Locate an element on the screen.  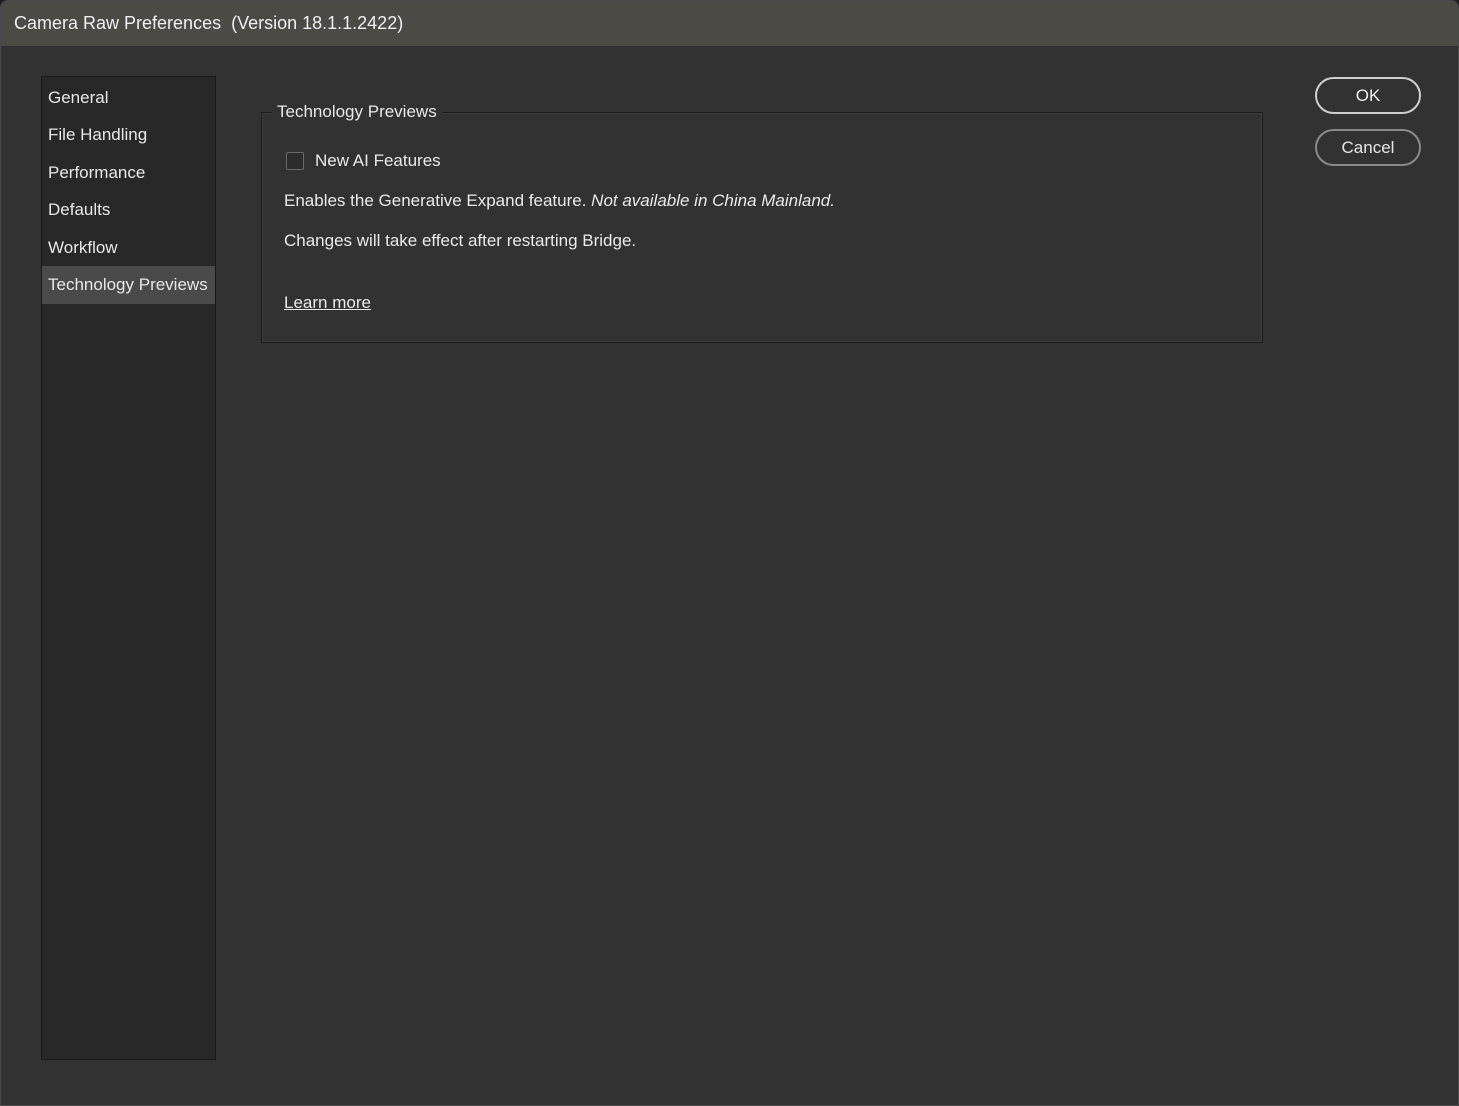
learn-more-link: Learn more is located at coordinates (327, 303).